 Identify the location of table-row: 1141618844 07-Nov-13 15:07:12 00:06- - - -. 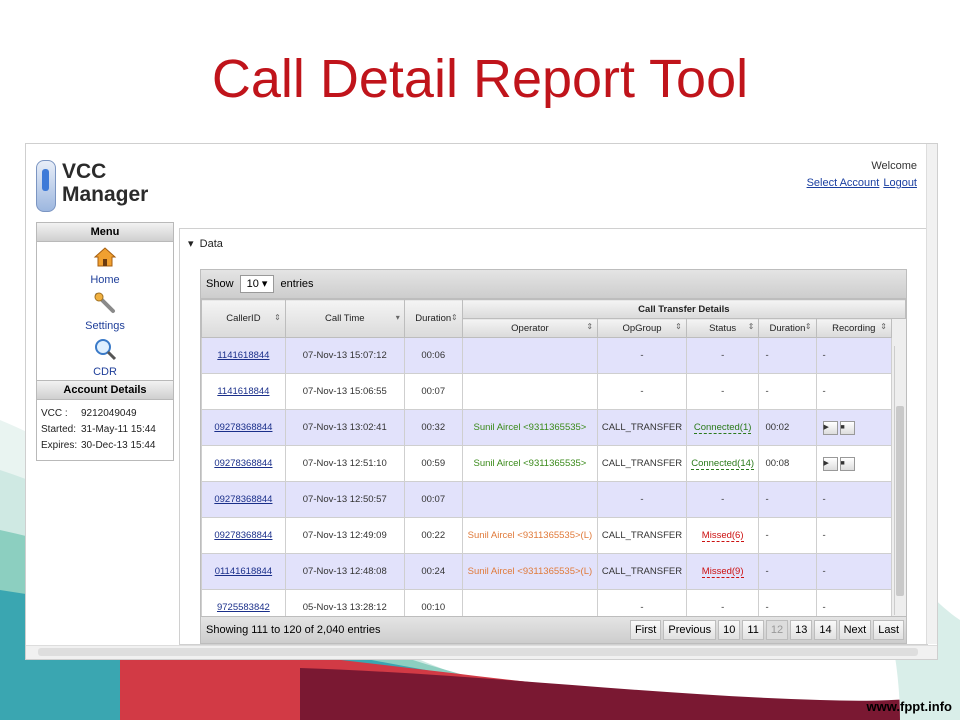
(553, 355).